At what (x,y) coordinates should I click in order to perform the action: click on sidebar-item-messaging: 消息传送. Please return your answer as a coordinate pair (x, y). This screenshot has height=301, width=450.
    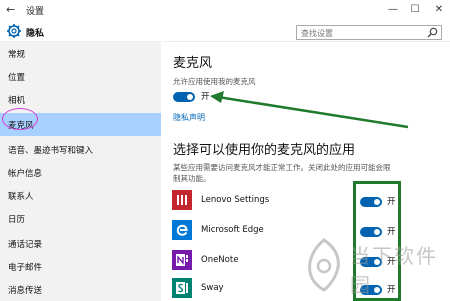
    Looking at the image, I should click on (80, 289).